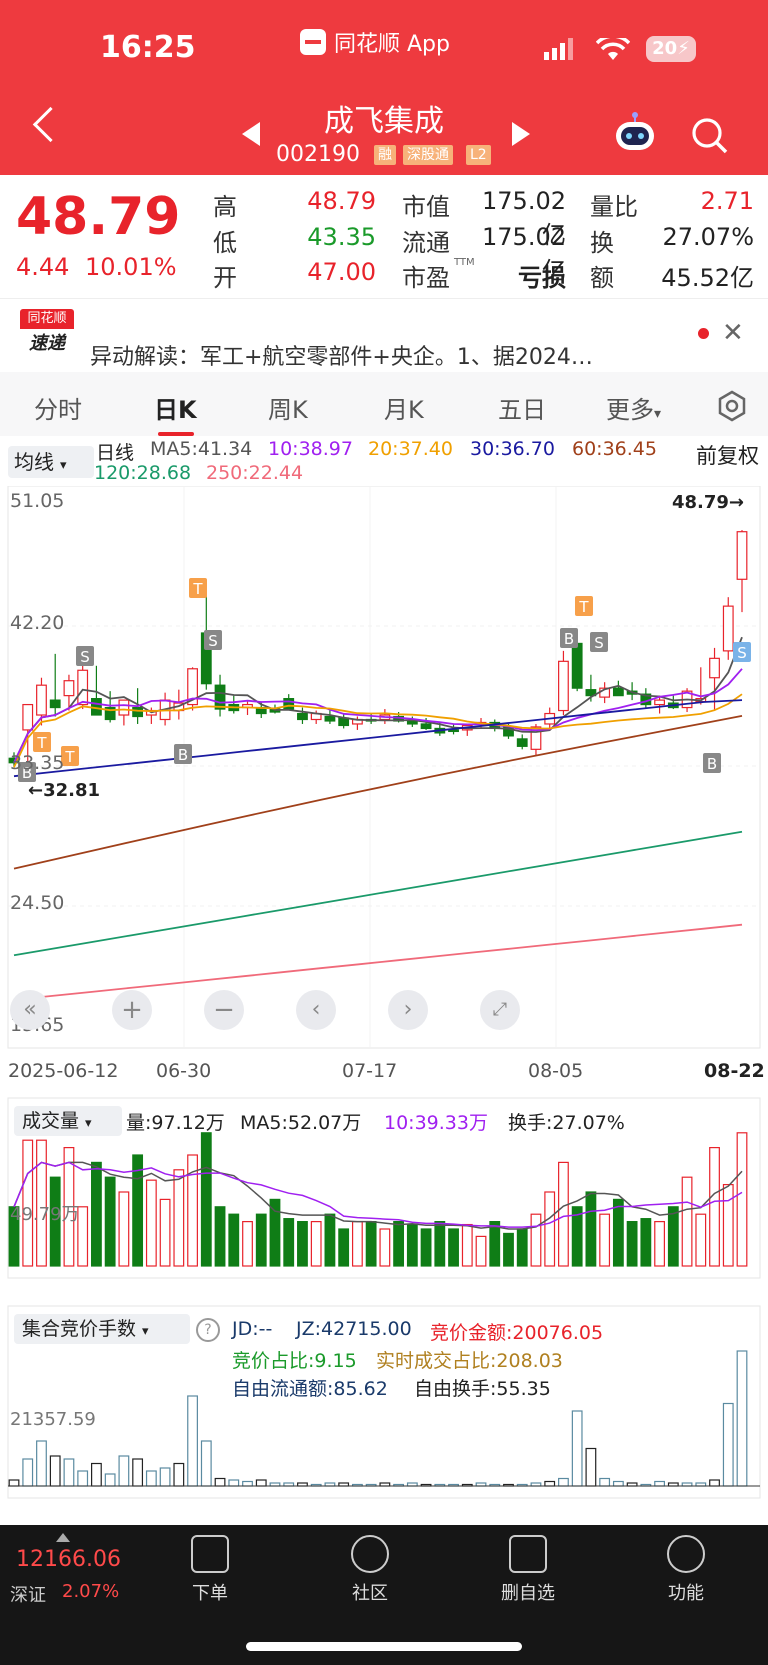 The height and width of the screenshot is (1665, 768). Describe the element at coordinates (378, 792) in the screenshot. I see `ma60-line` at that location.